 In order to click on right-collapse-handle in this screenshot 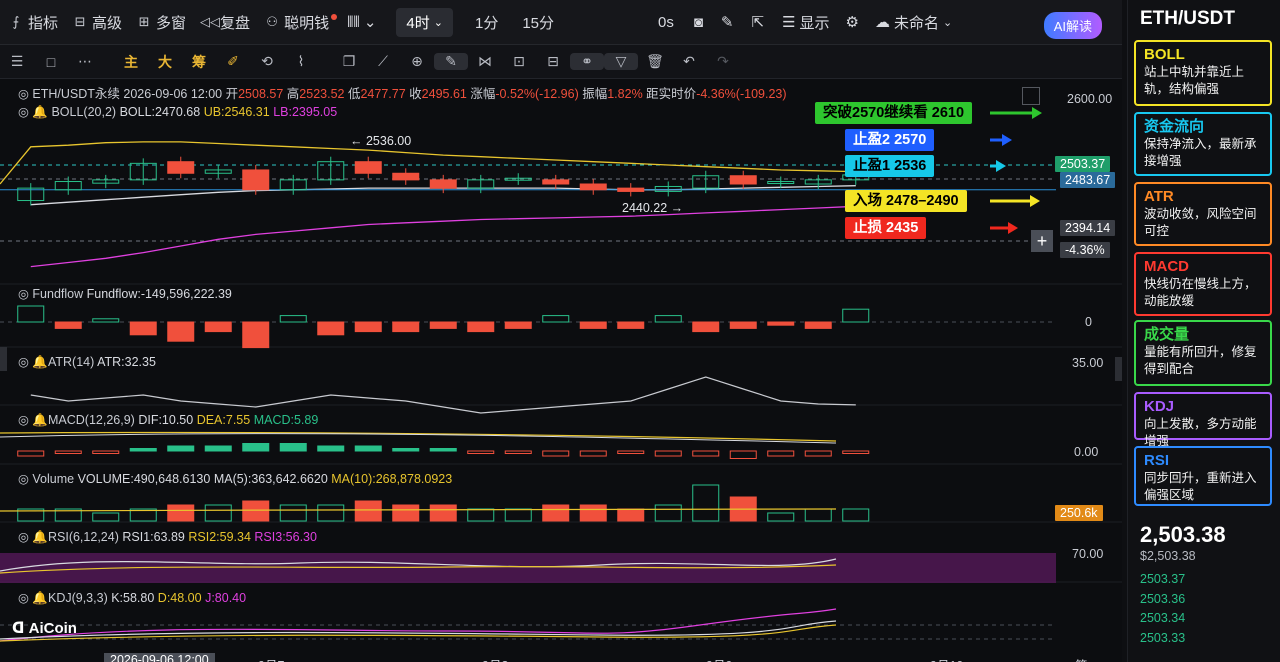, I will do `click(1118, 369)`.